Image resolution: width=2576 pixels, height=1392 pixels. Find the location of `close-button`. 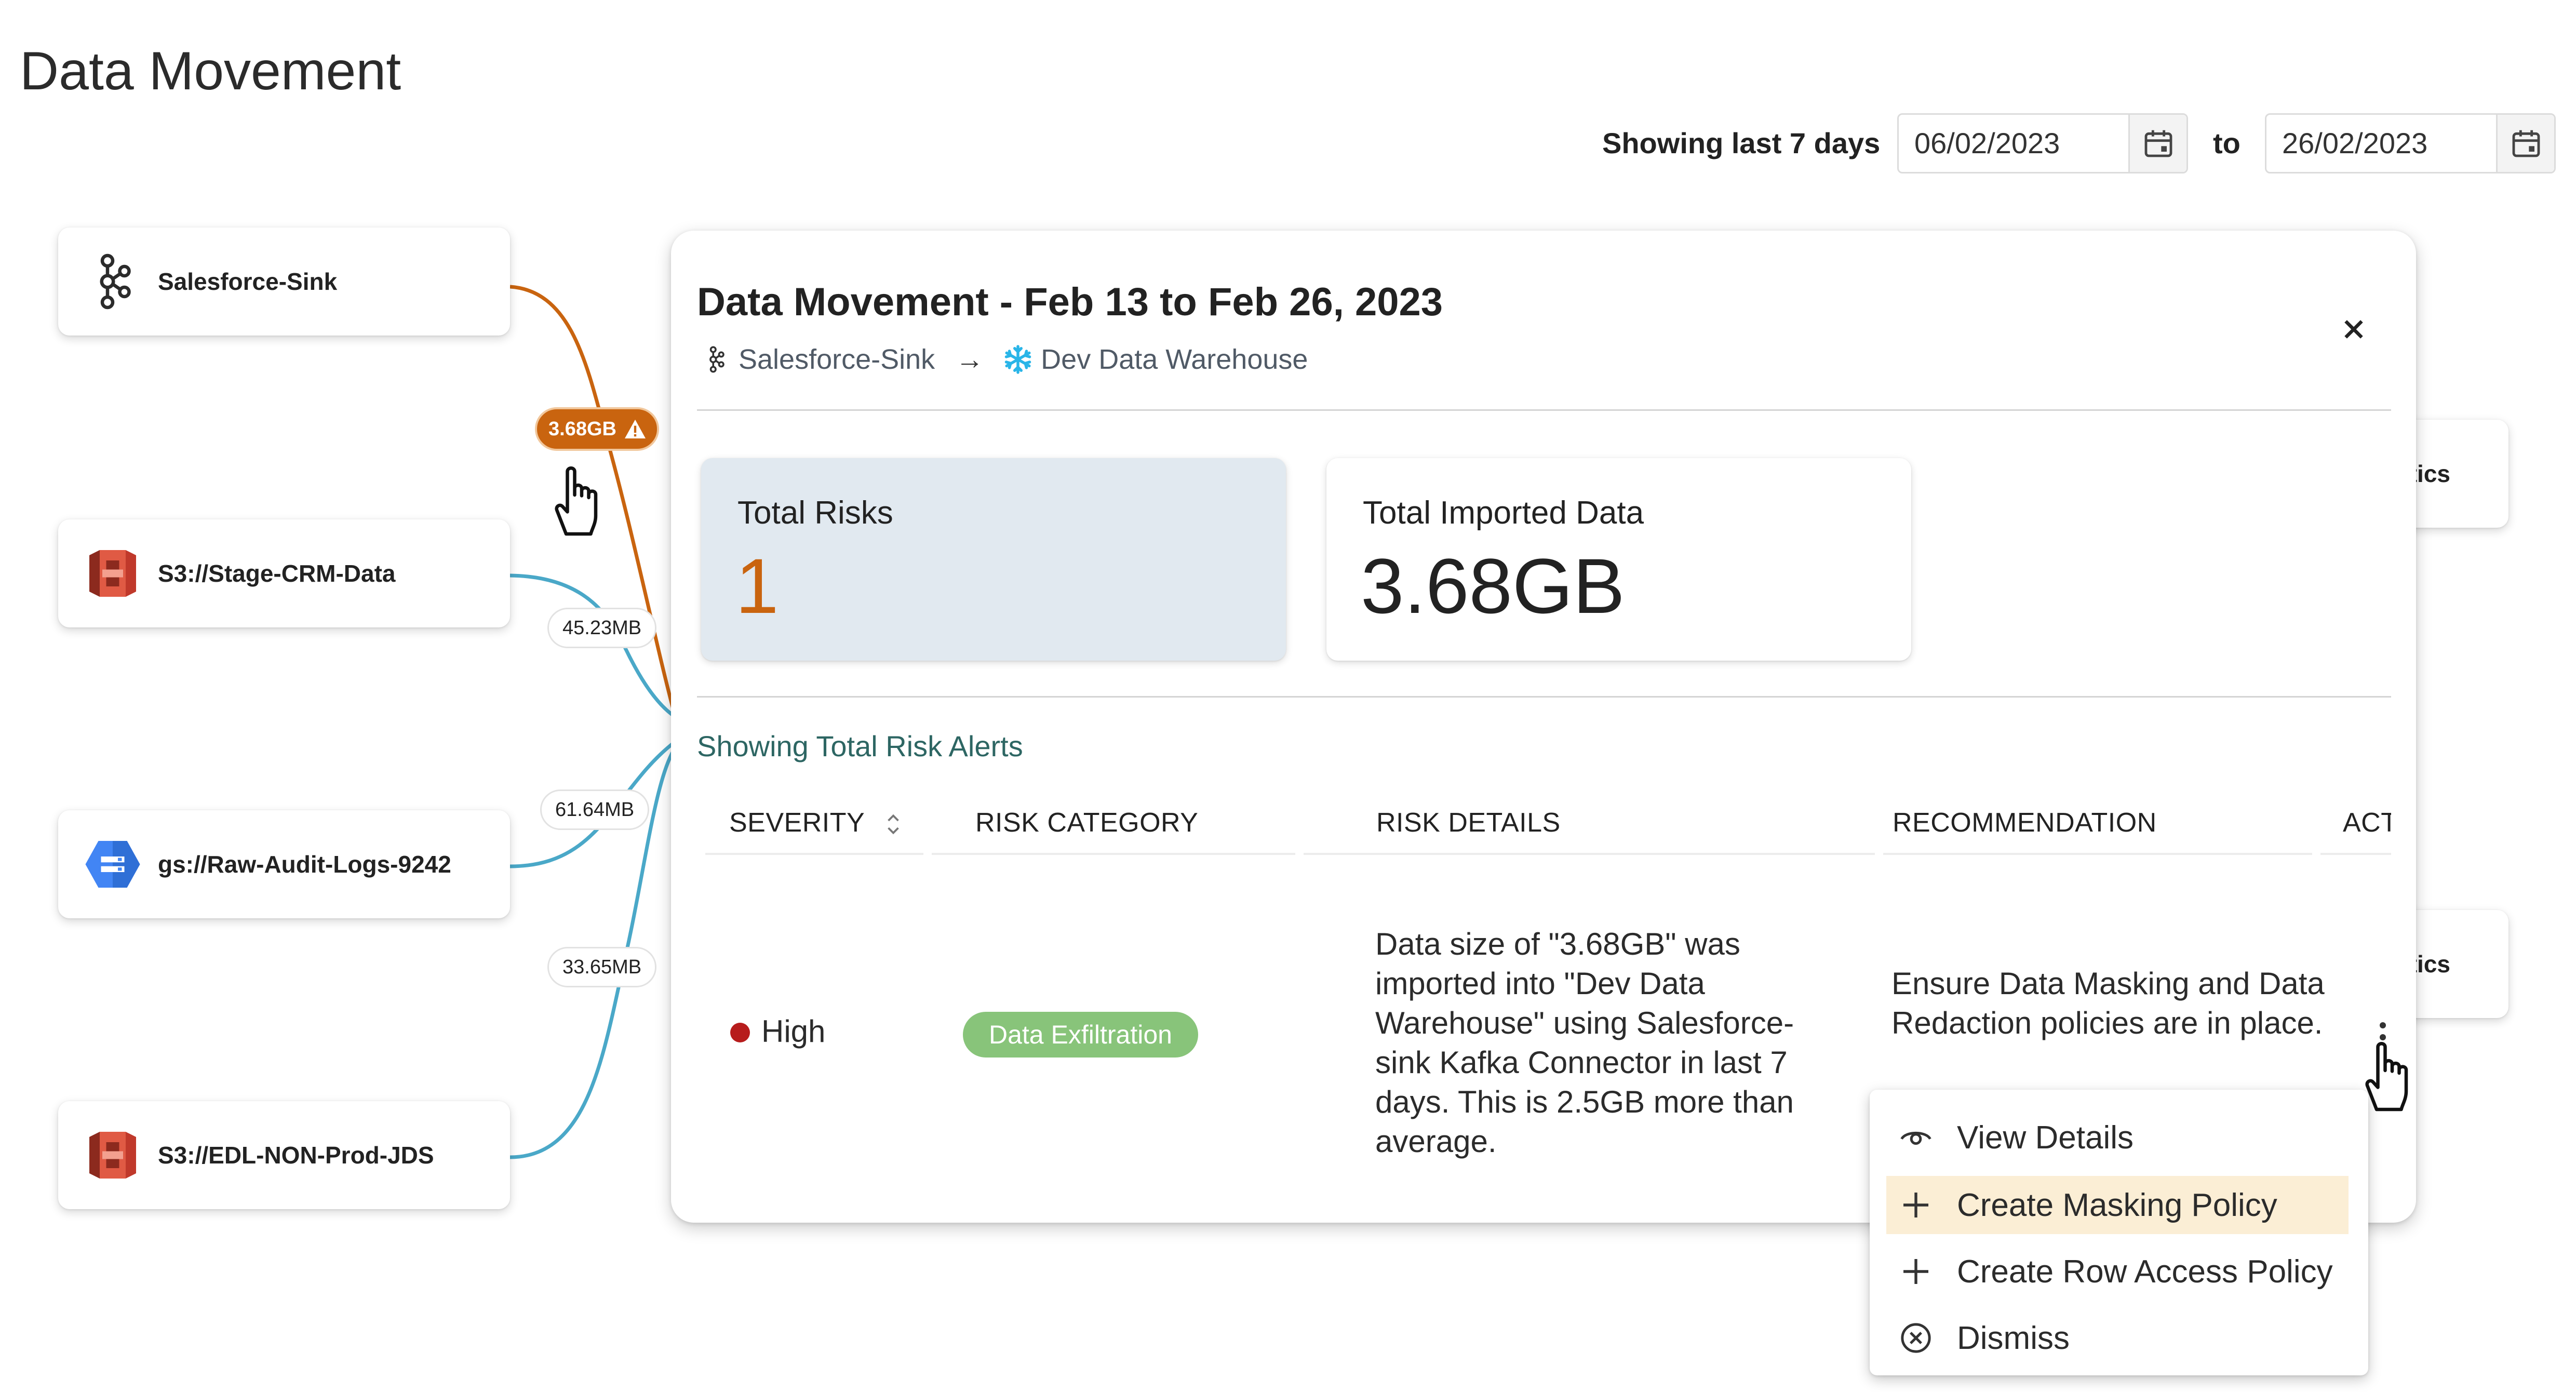

close-button is located at coordinates (2354, 330).